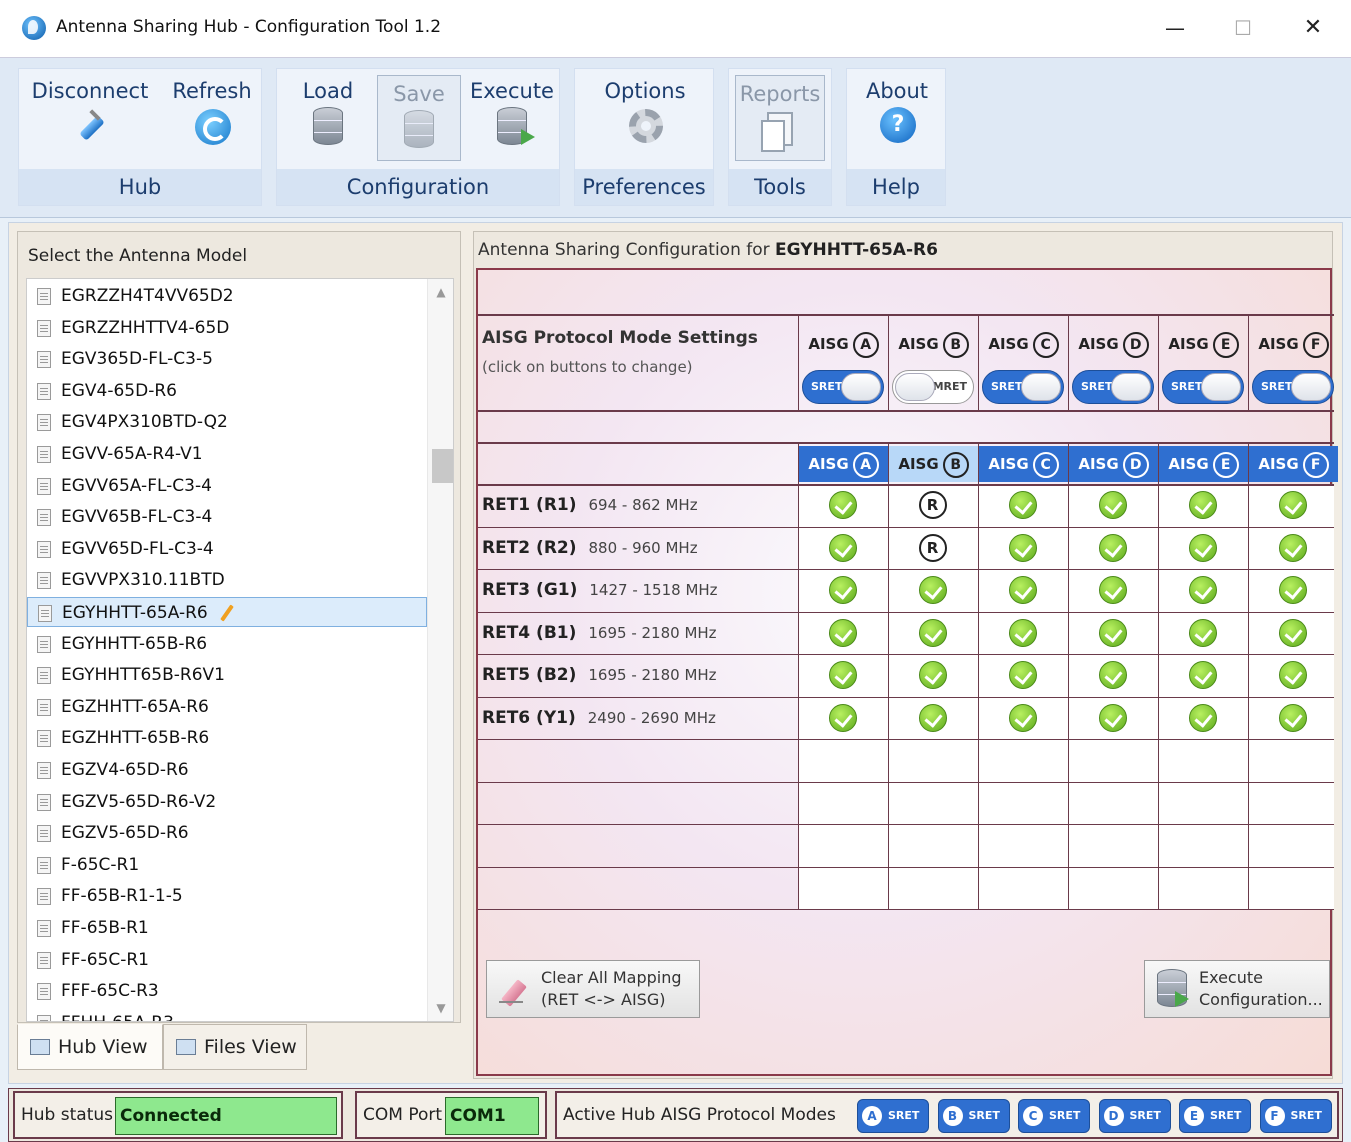 The height and width of the screenshot is (1142, 1351). I want to click on grid-line, so click(798, 675).